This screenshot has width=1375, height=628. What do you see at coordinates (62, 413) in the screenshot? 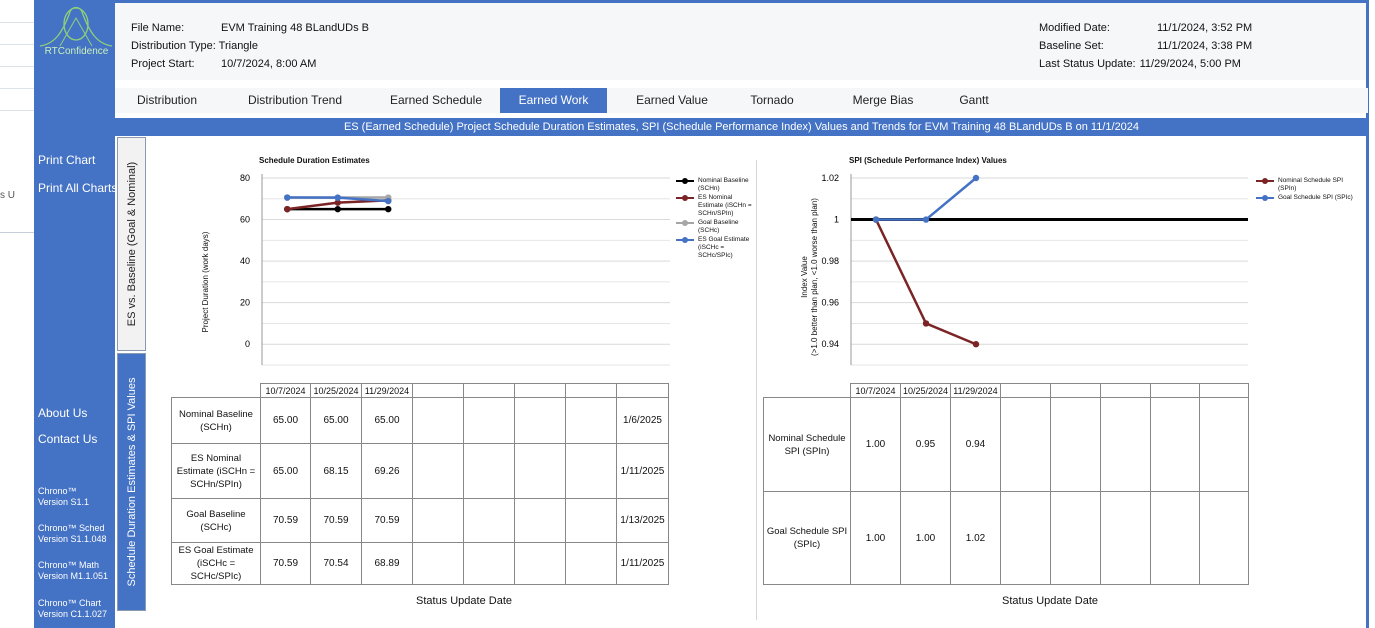
I see `about-us-link: About Us` at bounding box center [62, 413].